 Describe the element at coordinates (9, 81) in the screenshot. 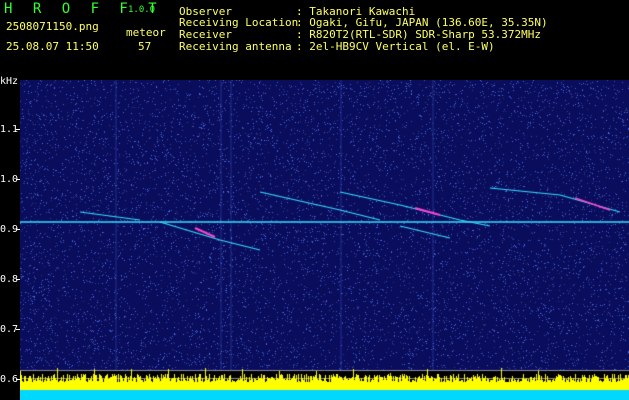

I see `y-unit-label: kHz` at that location.